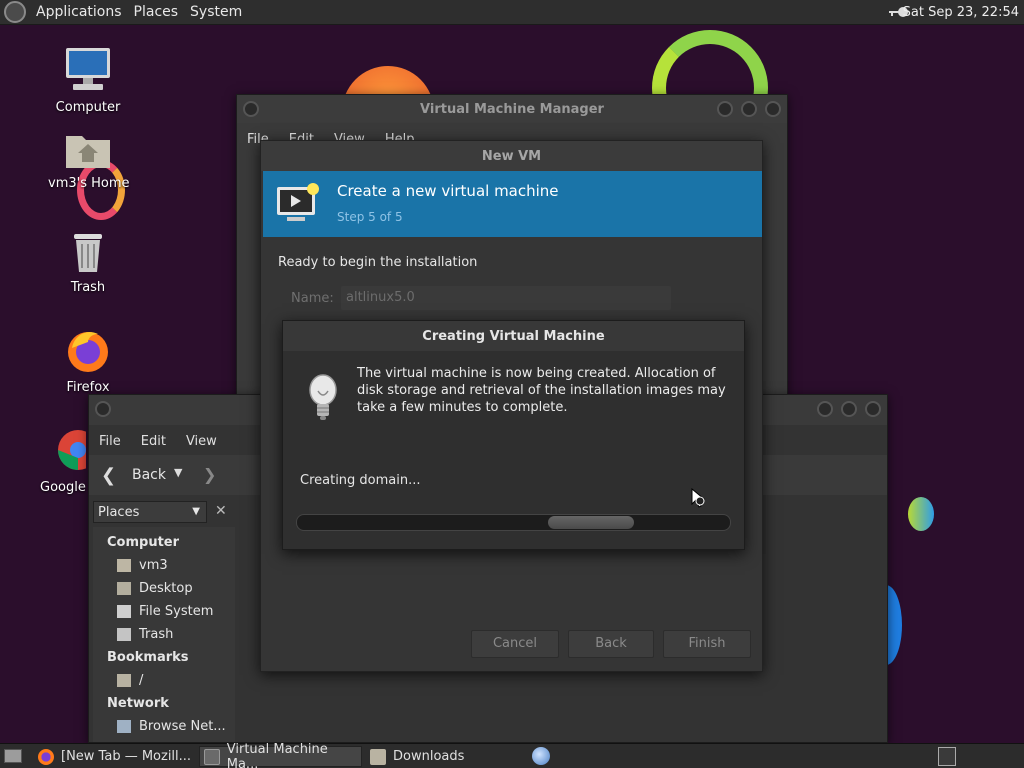 Image resolution: width=1024 pixels, height=768 pixels. What do you see at coordinates (176, 611) in the screenshot?
I see `sidebar-item-label: File System` at bounding box center [176, 611].